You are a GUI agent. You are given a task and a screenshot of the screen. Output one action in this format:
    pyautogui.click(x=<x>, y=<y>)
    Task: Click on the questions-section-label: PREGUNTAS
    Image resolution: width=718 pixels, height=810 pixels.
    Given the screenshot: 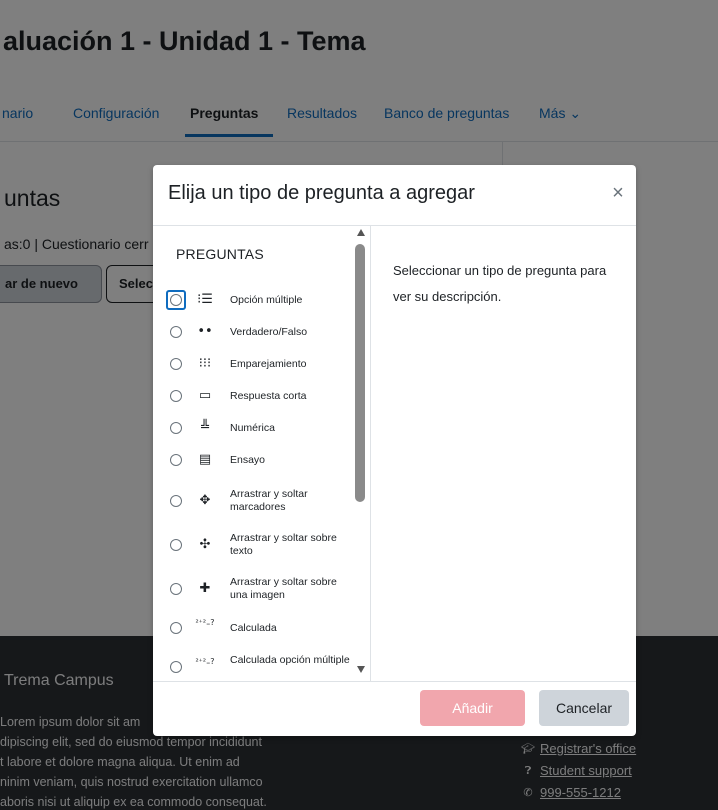 What is the action you would take?
    pyautogui.click(x=220, y=254)
    